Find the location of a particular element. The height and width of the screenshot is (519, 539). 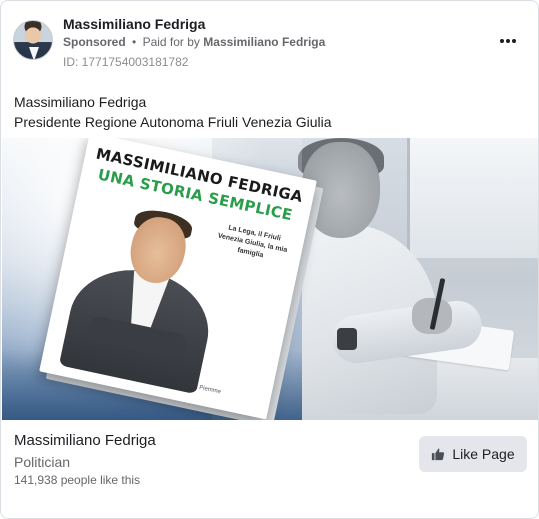

page-avatar is located at coordinates (33, 40).